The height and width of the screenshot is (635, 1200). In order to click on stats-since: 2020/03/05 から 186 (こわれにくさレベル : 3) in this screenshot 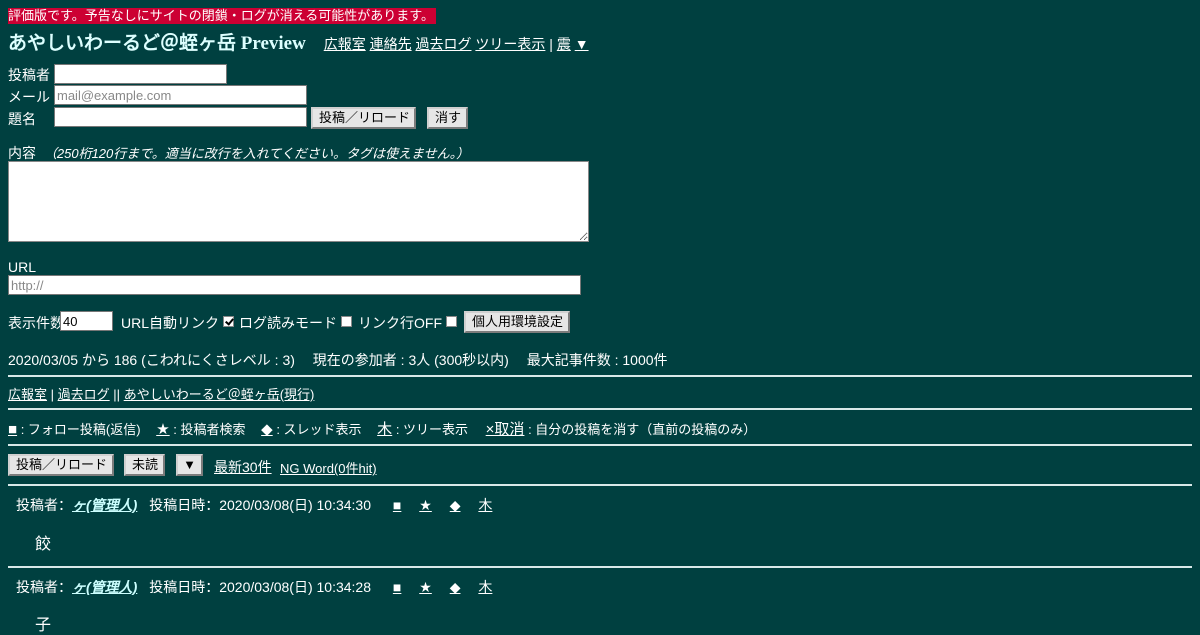, I will do `click(151, 360)`.